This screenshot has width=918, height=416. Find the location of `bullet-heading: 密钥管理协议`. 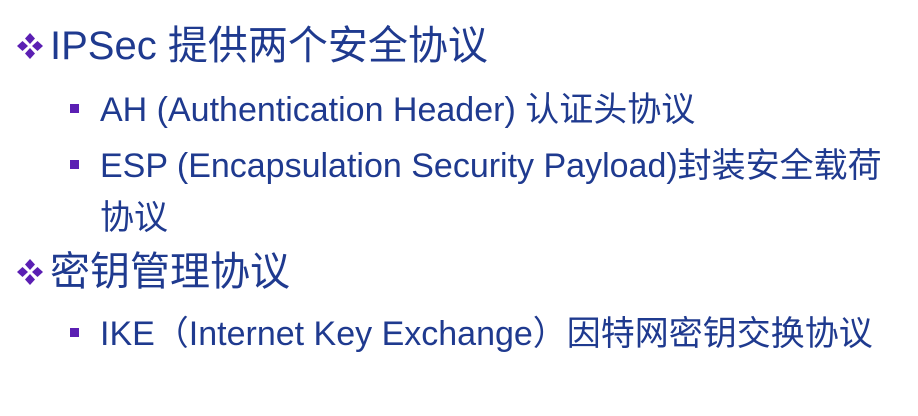

bullet-heading: 密钥管理协议 is located at coordinates (170, 272).